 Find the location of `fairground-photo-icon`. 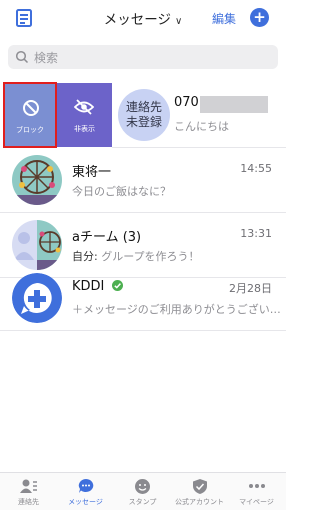

fairground-photo-icon is located at coordinates (37, 180).